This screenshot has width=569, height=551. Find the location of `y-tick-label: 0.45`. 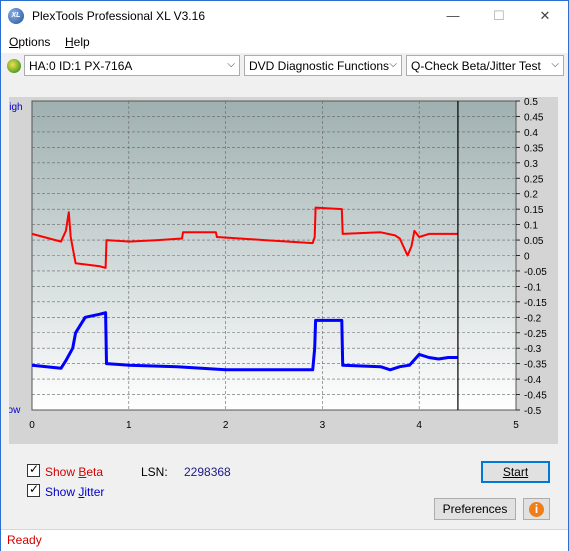

y-tick-label: 0.45 is located at coordinates (534, 117).